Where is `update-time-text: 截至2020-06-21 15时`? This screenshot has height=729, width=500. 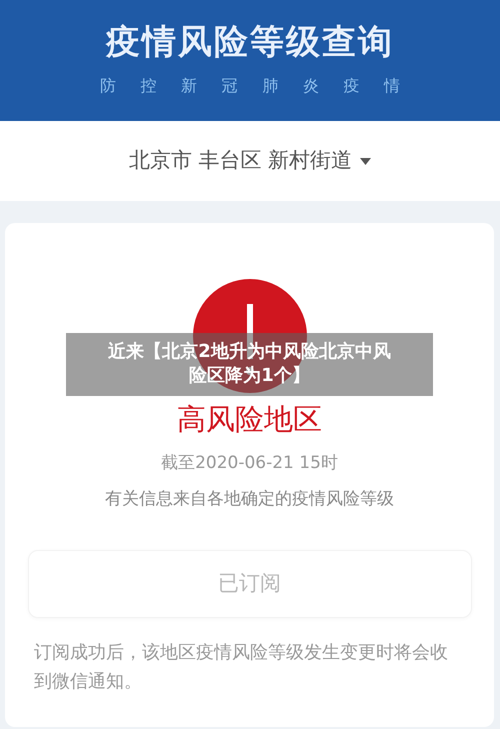 update-time-text: 截至2020-06-21 15时 is located at coordinates (249, 463).